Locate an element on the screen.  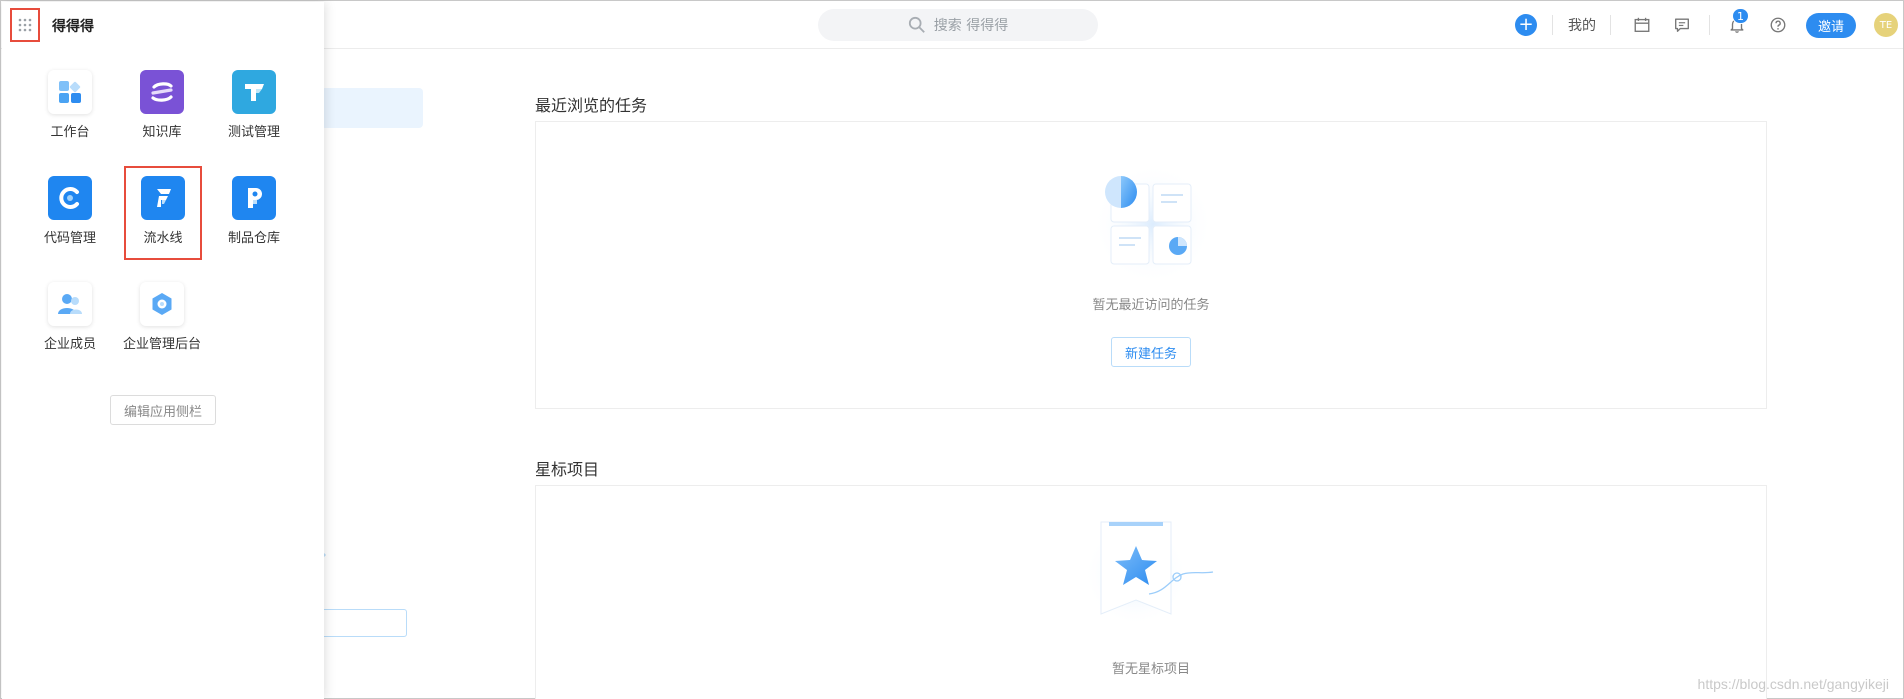
app-label: 企业成员 is located at coordinates (69, 344).